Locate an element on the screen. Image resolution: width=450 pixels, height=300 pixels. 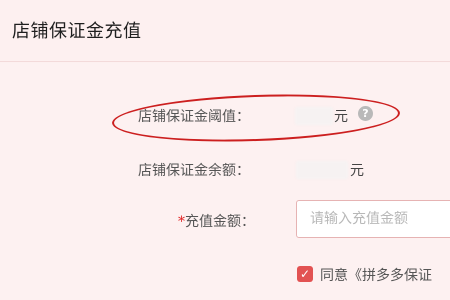
agree-text: 同意《拼多多保证 is located at coordinates (376, 275).